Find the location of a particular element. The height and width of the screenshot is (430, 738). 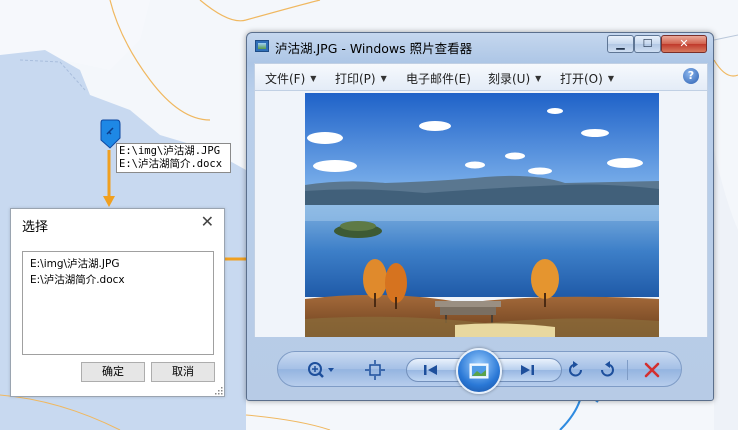

viewer-control-bar is located at coordinates (479, 371).